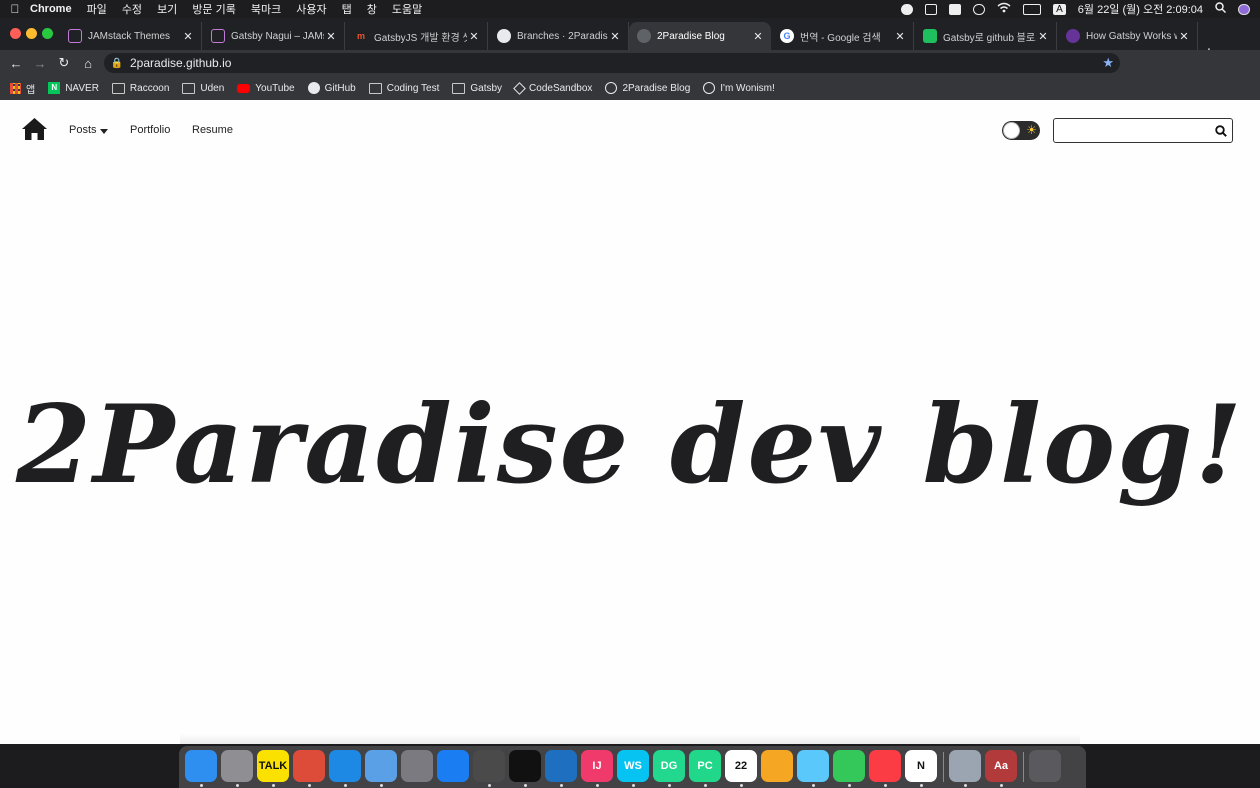  What do you see at coordinates (907, 9) in the screenshot?
I see `chat-status-icon` at bounding box center [907, 9].